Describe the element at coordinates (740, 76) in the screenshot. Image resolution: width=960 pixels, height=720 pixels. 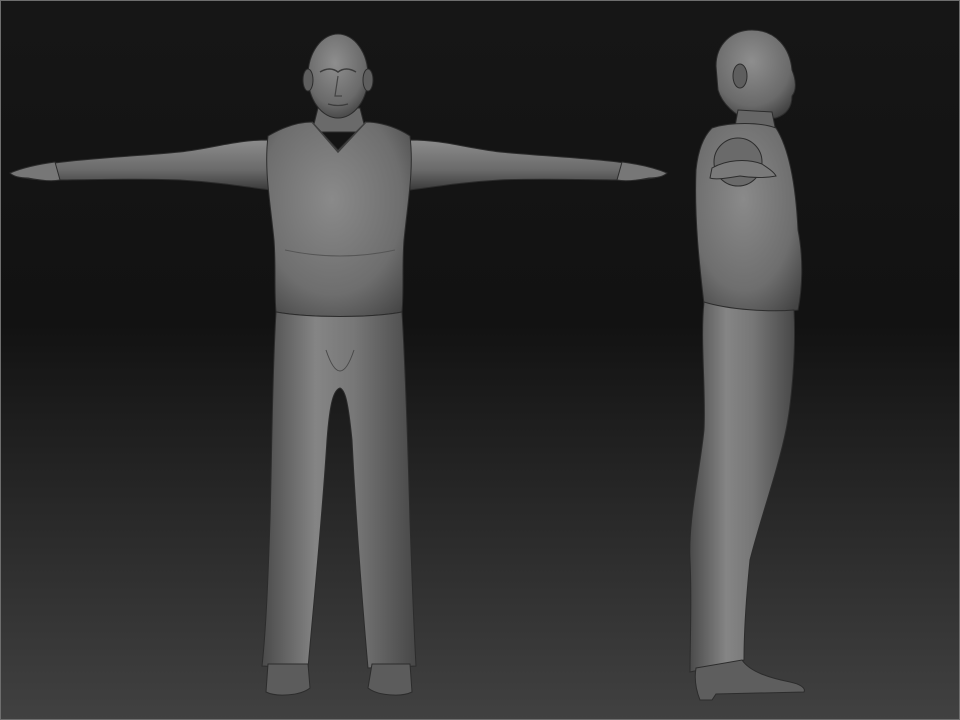
I see `side-ear` at that location.